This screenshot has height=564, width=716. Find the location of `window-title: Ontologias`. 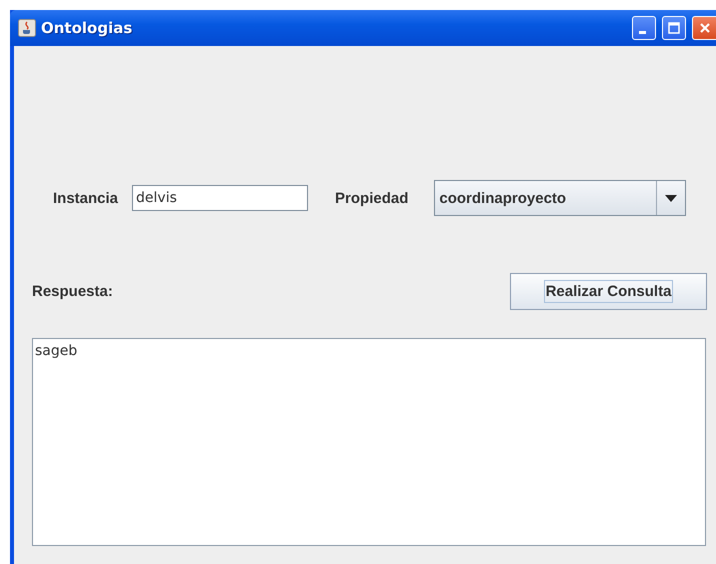

window-title: Ontologias is located at coordinates (87, 28).